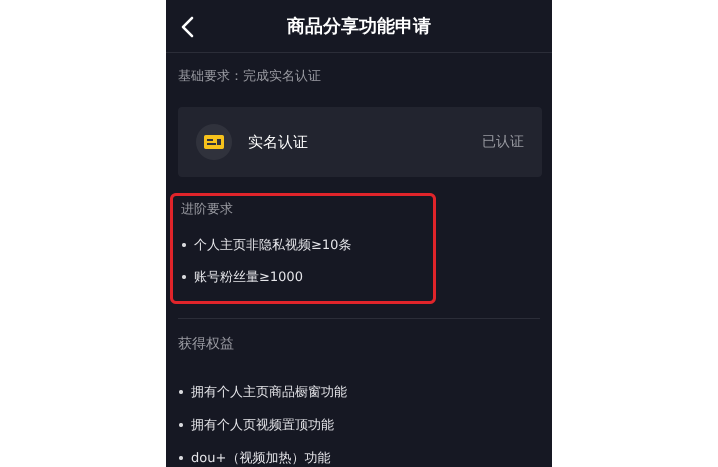 Image resolution: width=718 pixels, height=467 pixels. What do you see at coordinates (269, 392) in the screenshot?
I see `benefit-text: 拥有个人主页商品橱窗功能` at bounding box center [269, 392].